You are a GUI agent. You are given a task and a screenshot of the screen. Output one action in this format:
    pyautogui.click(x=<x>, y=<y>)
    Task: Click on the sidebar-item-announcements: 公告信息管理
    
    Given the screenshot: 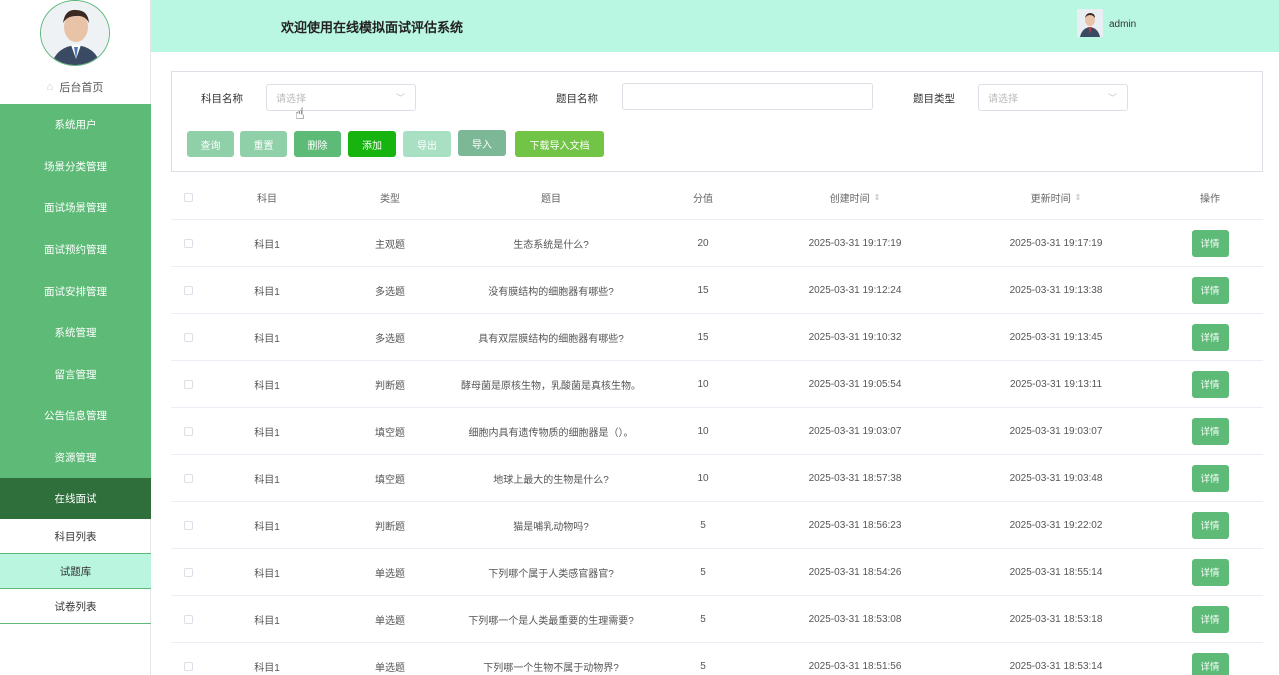 What is the action you would take?
    pyautogui.click(x=75, y=416)
    